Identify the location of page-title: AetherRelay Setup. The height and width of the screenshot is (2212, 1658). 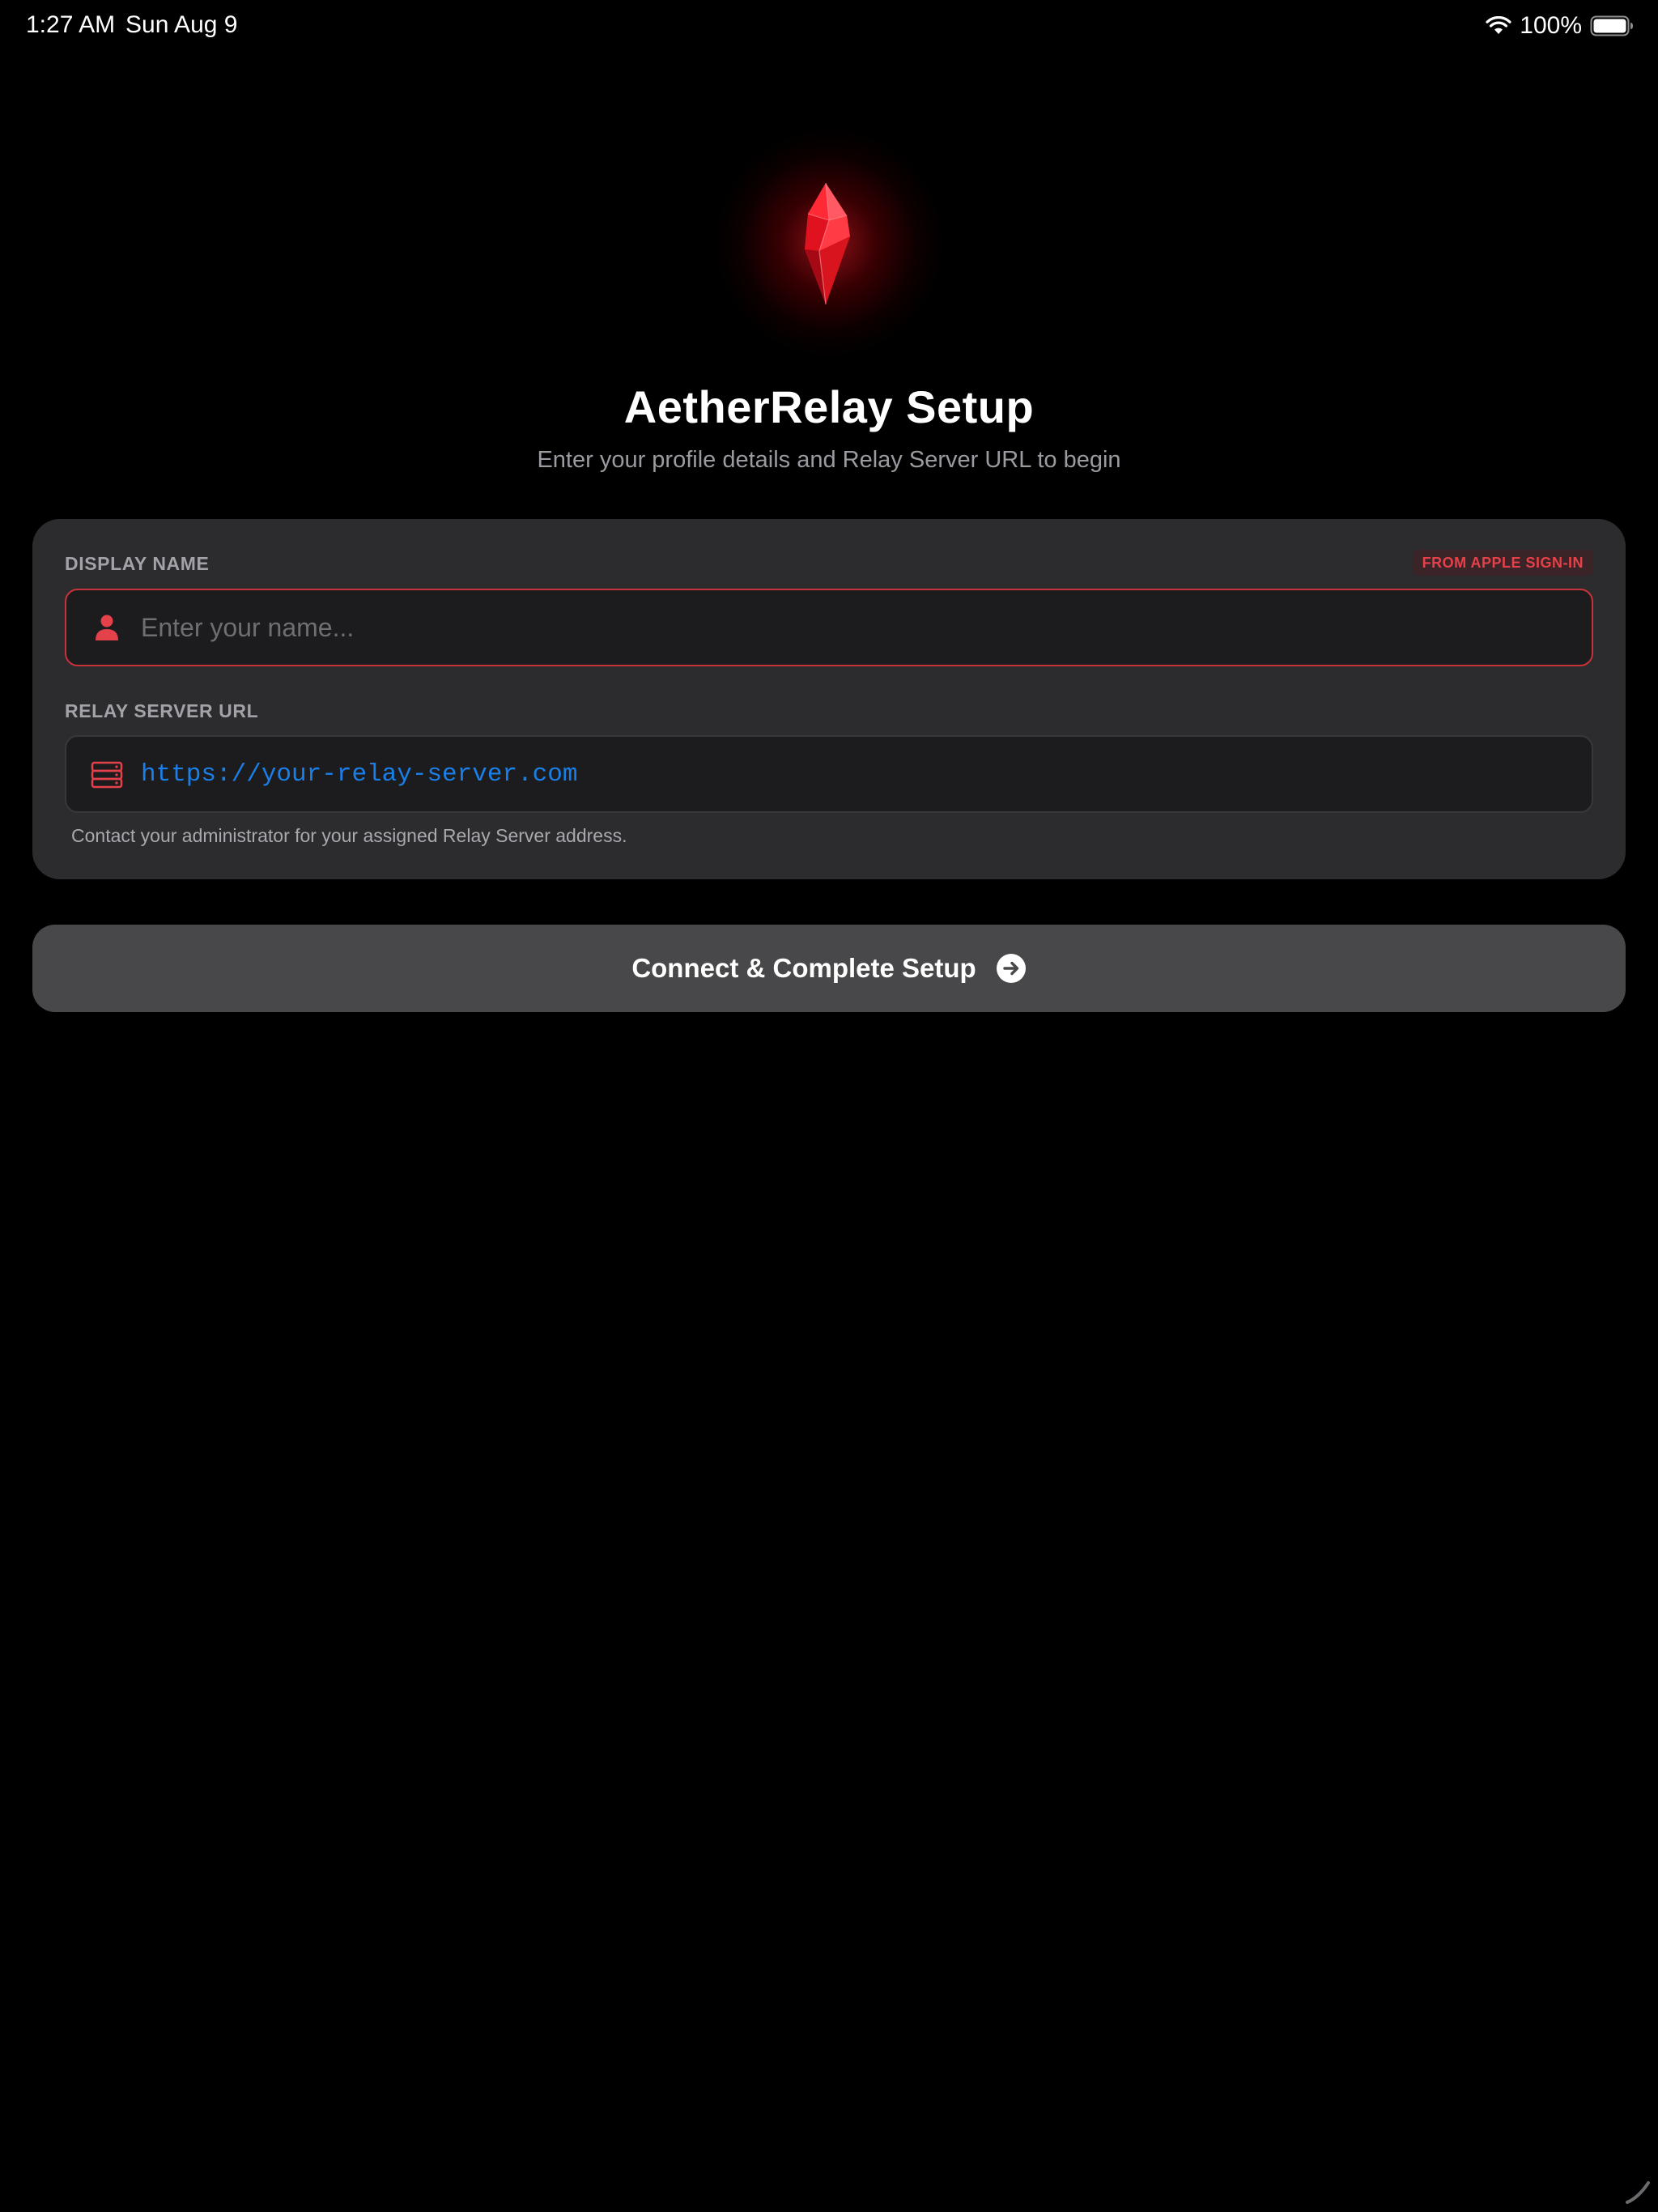
(829, 406).